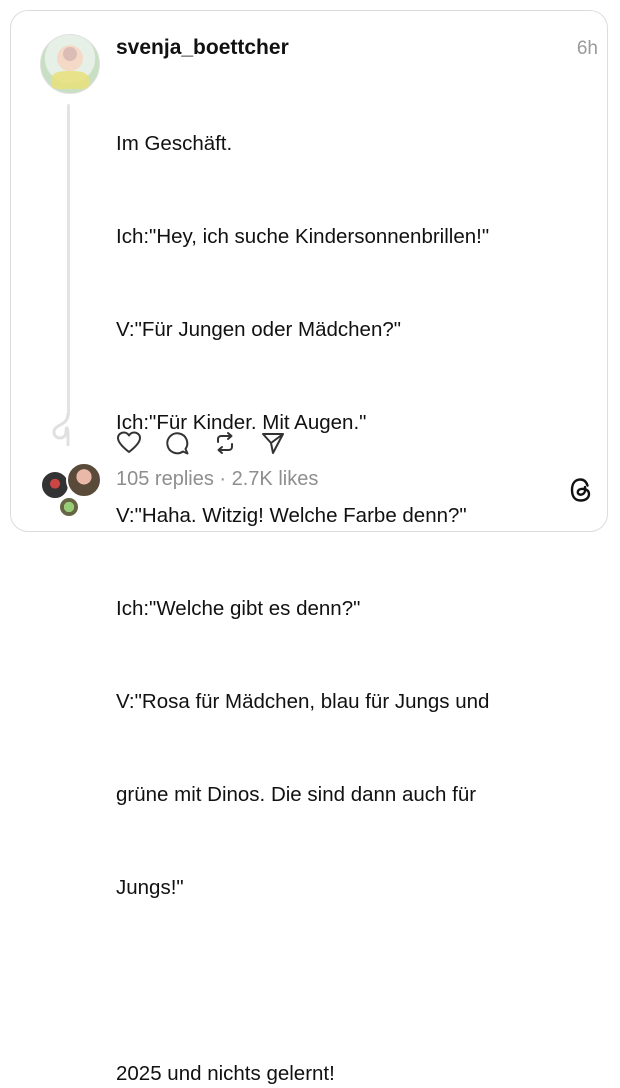 The width and height of the screenshot is (620, 1088). Describe the element at coordinates (202, 48) in the screenshot. I see `author-username: svenja_boettcher` at that location.